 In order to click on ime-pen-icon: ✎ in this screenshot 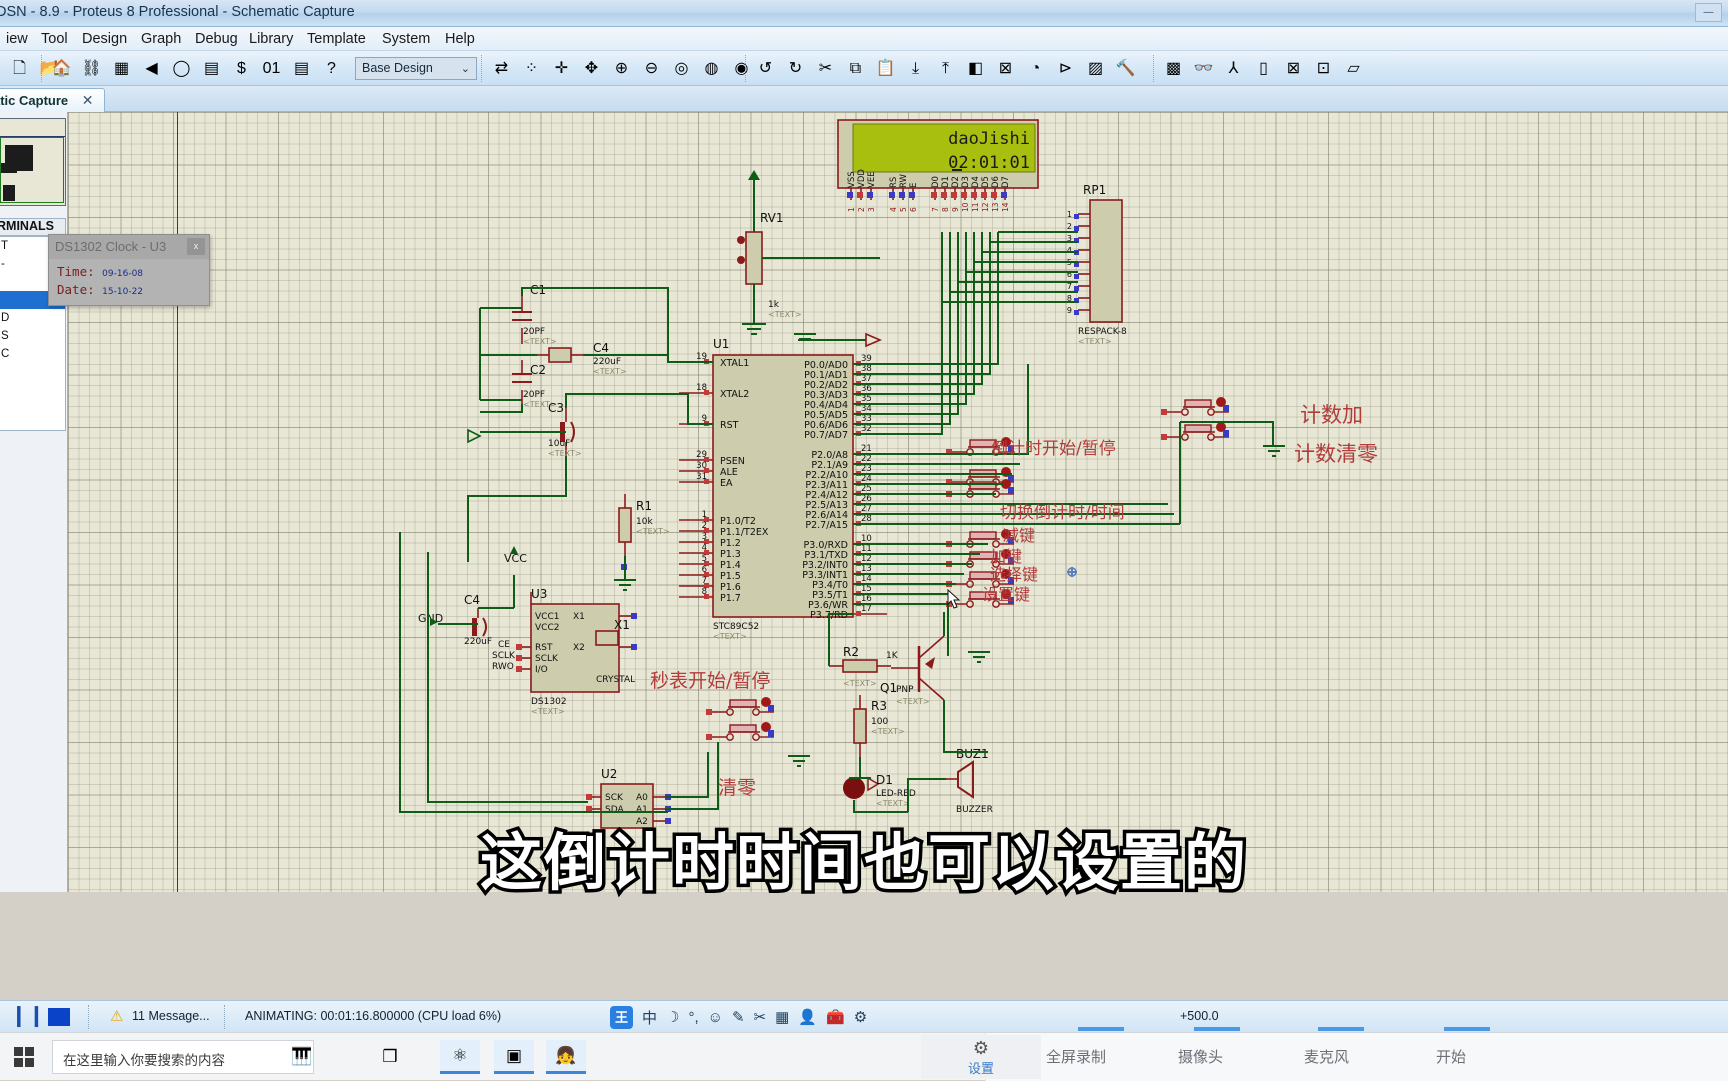, I will do `click(738, 1017)`.